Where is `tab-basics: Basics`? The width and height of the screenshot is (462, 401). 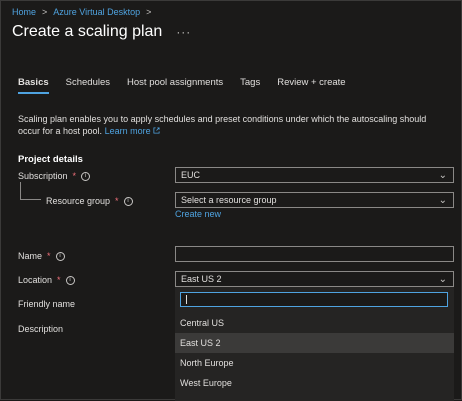
tab-basics: Basics is located at coordinates (33, 85).